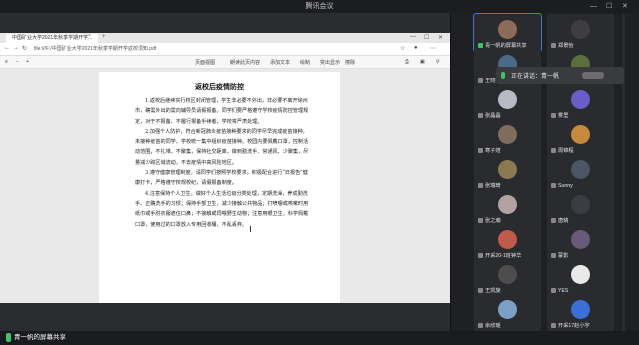 The image size is (639, 345). I want to click on window-title: 腾讯会议, so click(319, 6).